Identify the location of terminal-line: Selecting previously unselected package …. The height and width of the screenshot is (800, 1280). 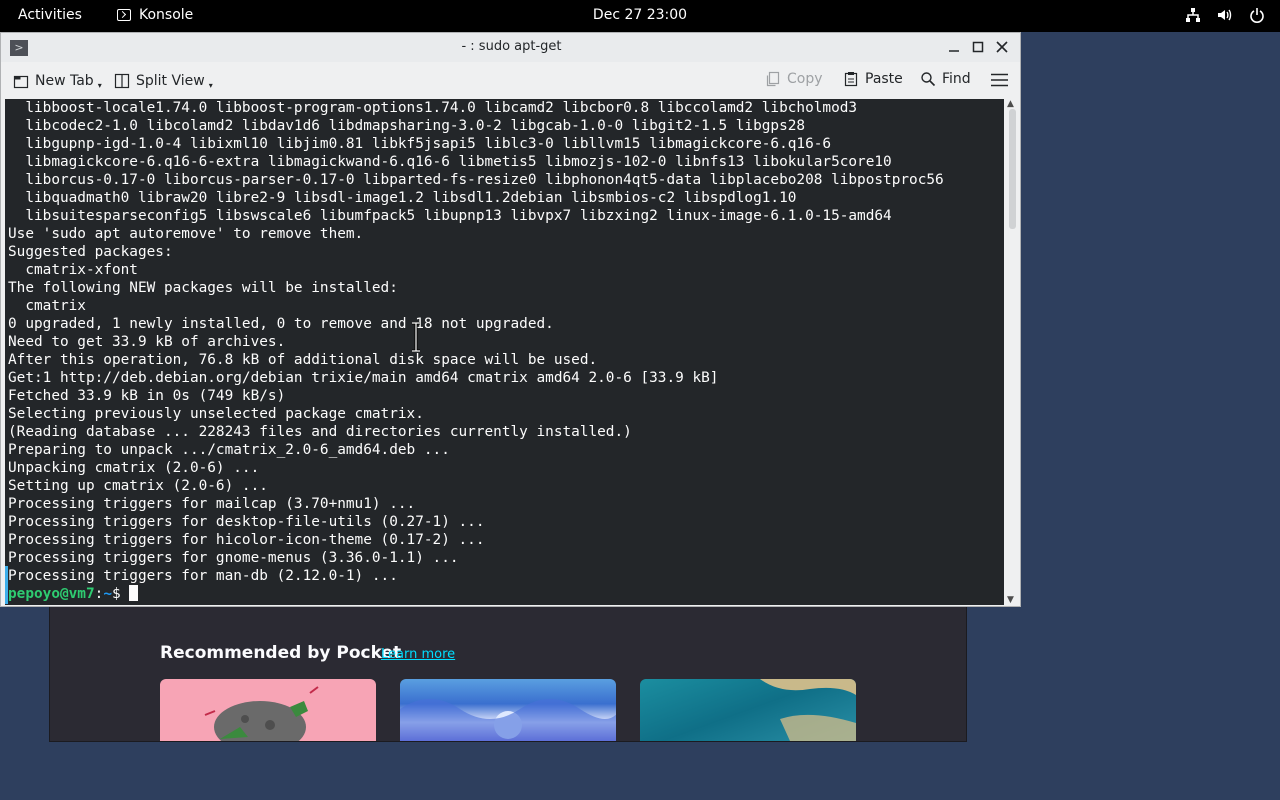
(216, 414).